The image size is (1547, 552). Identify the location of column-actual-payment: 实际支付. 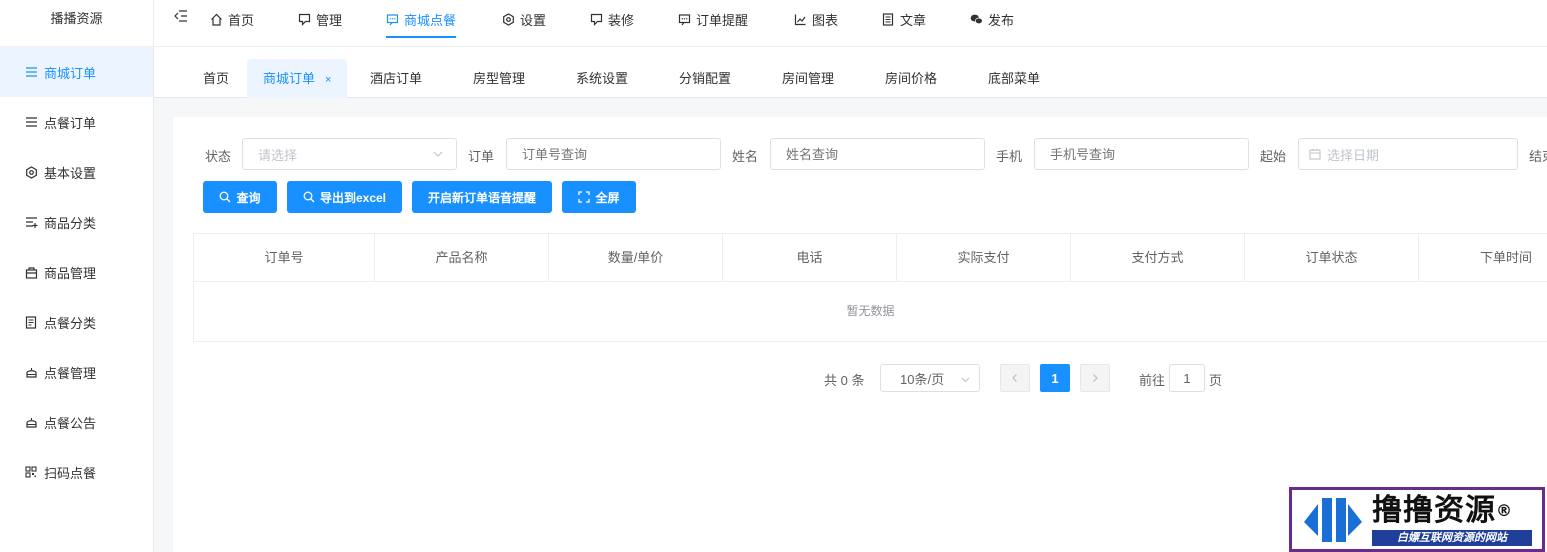
(984, 257).